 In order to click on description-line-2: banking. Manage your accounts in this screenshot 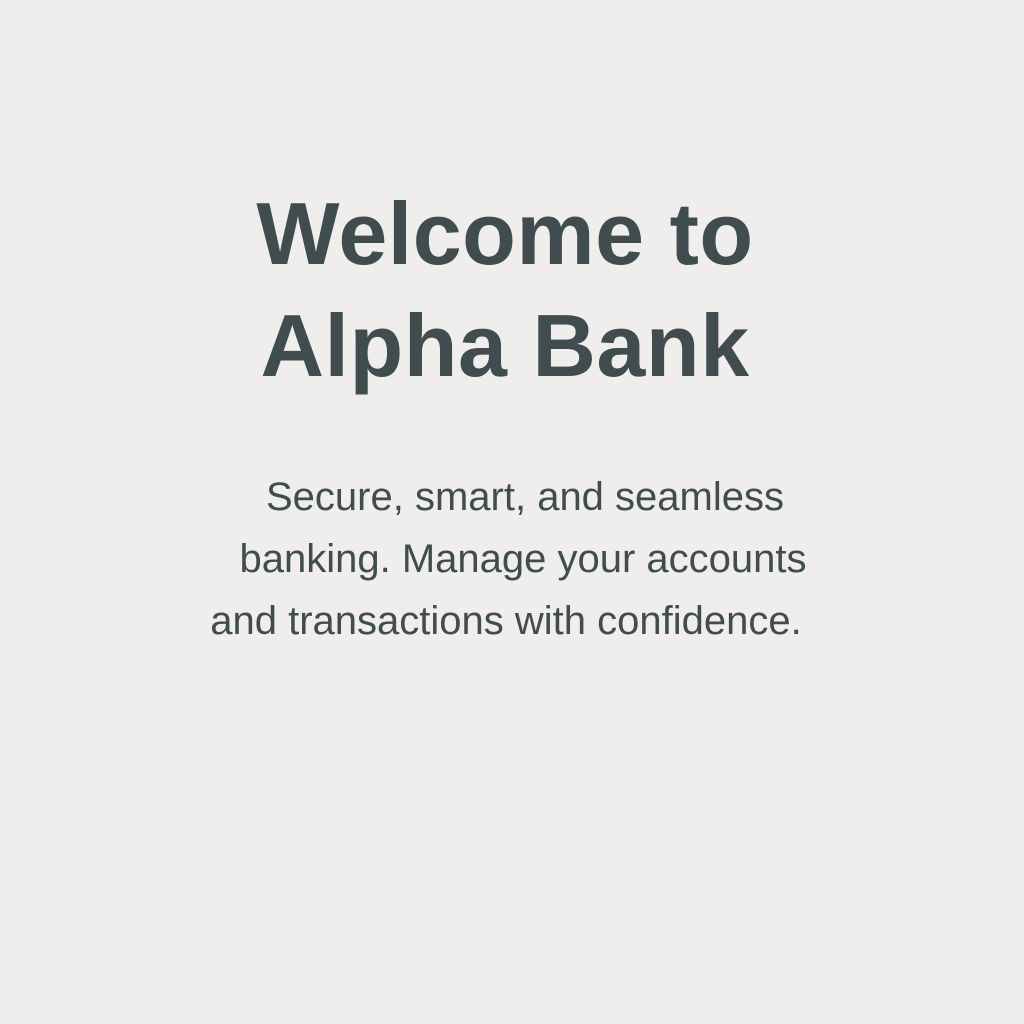, I will do `click(523, 559)`.